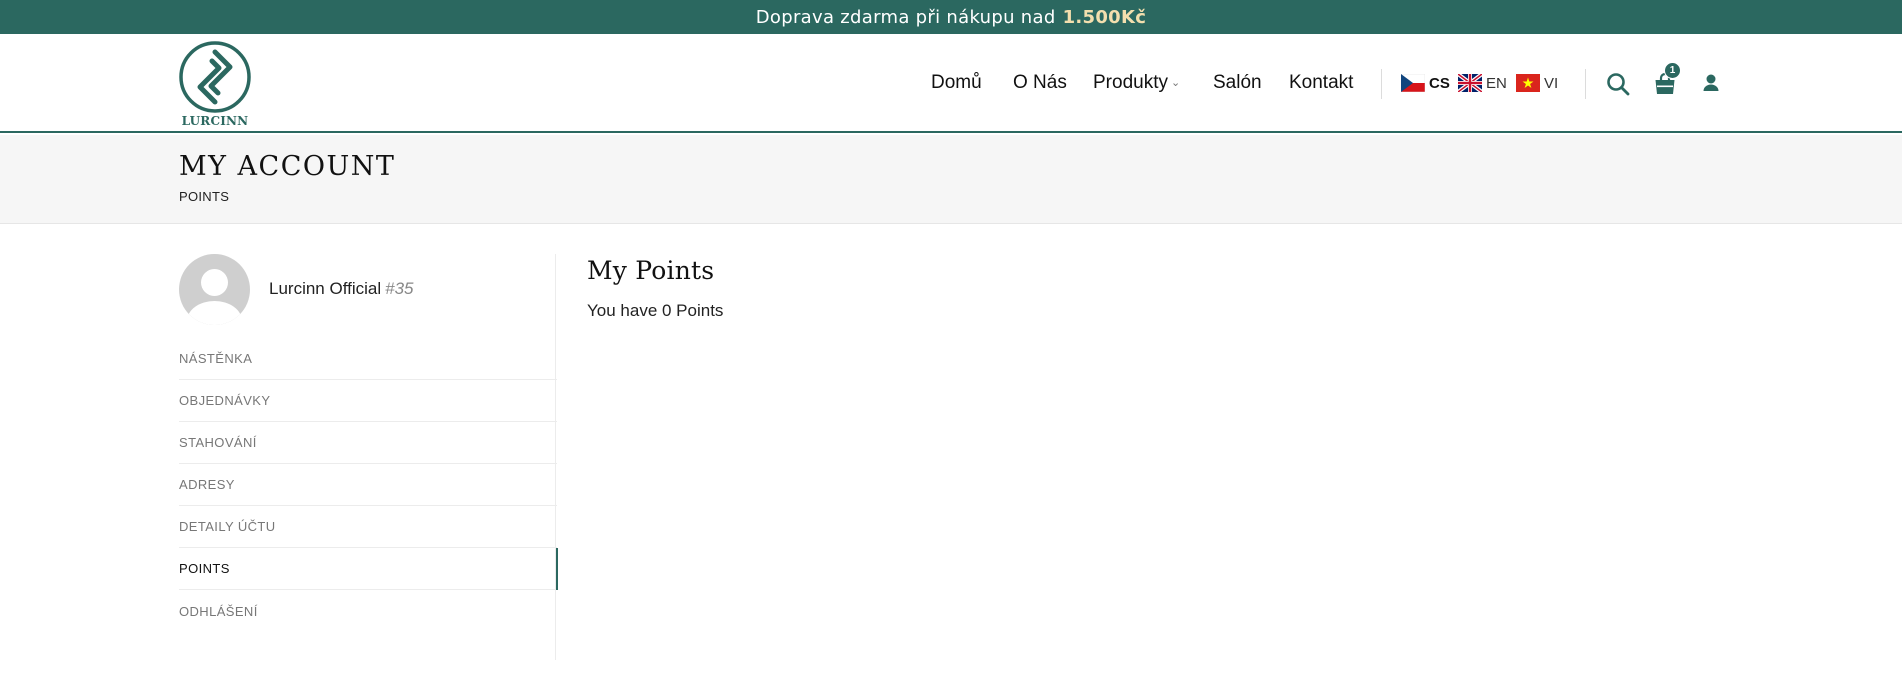 Image resolution: width=1902 pixels, height=685 pixels. Describe the element at coordinates (325, 288) in the screenshot. I see `profile-name-text: Lurcinn Official` at that location.